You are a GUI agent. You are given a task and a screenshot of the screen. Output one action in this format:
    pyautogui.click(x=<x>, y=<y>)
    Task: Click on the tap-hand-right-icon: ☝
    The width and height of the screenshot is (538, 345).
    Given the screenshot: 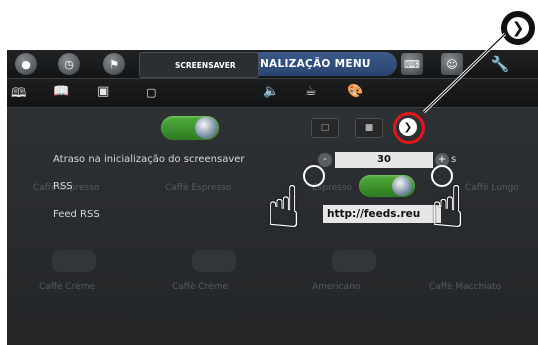 What is the action you would take?
    pyautogui.click(x=448, y=207)
    